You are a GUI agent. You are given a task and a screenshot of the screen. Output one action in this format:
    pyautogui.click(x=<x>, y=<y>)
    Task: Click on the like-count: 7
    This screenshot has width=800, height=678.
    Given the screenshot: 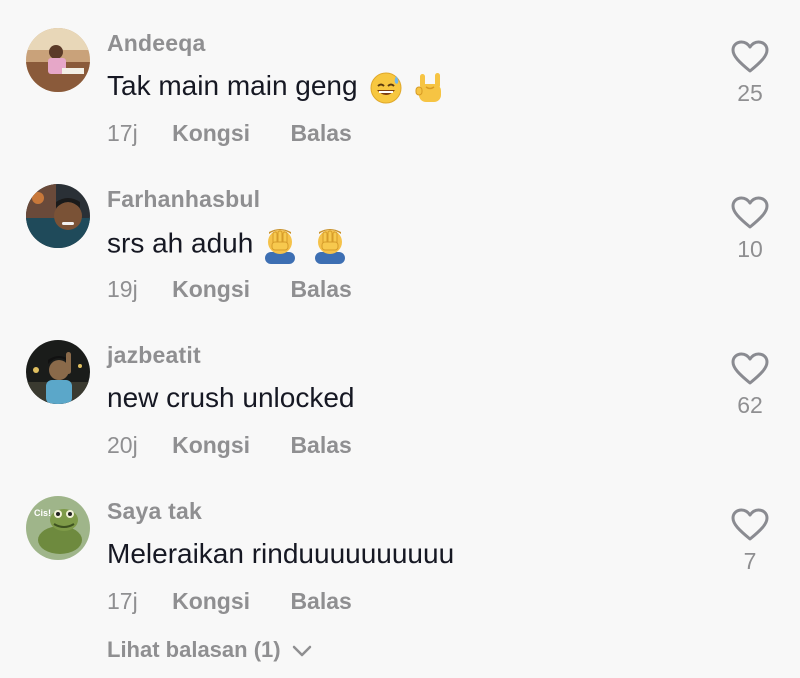 What is the action you would take?
    pyautogui.click(x=750, y=561)
    